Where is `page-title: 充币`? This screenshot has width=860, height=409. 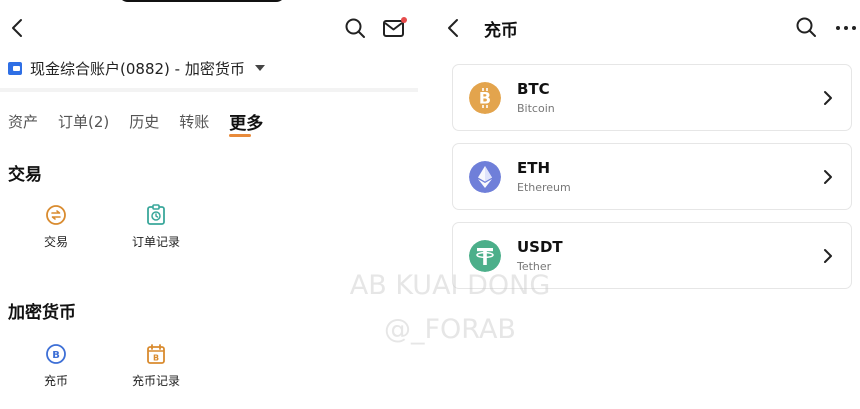 page-title: 充币 is located at coordinates (501, 31).